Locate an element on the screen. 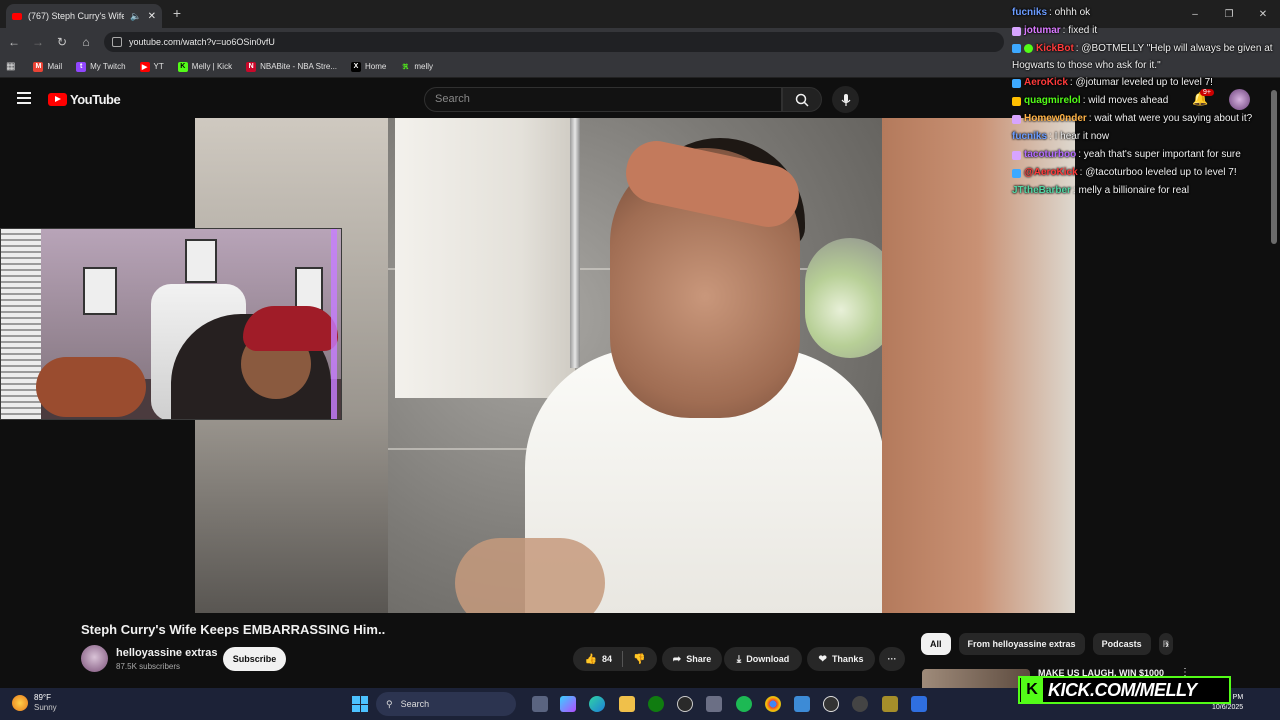 This screenshot has width=1280, height=720. thanks-icon: ❤ is located at coordinates (822, 659).